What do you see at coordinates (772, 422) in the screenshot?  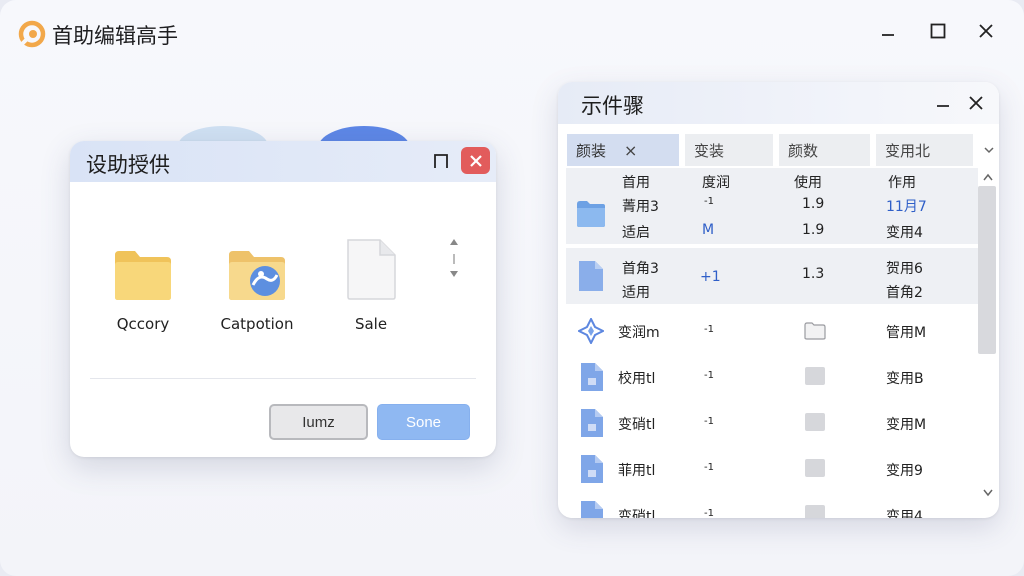 I see `list-item: 变硝tl -1 变用M` at bounding box center [772, 422].